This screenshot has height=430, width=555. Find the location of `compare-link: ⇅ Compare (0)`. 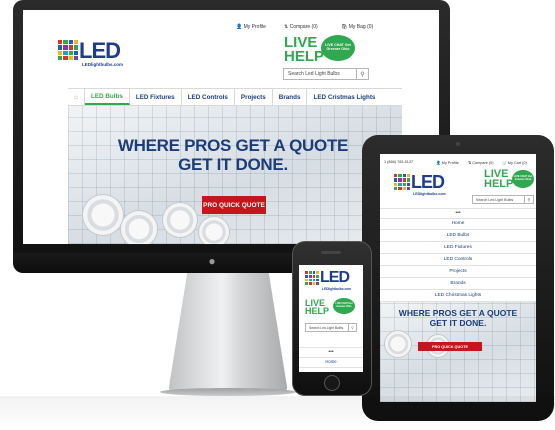

compare-link: ⇅ Compare (0) is located at coordinates (301, 27).